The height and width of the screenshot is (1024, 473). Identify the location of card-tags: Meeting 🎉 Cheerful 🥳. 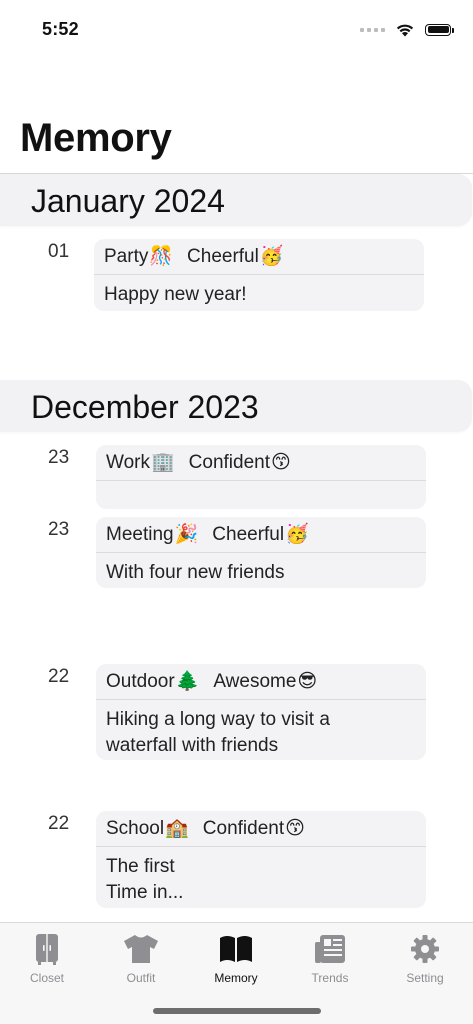
(261, 535).